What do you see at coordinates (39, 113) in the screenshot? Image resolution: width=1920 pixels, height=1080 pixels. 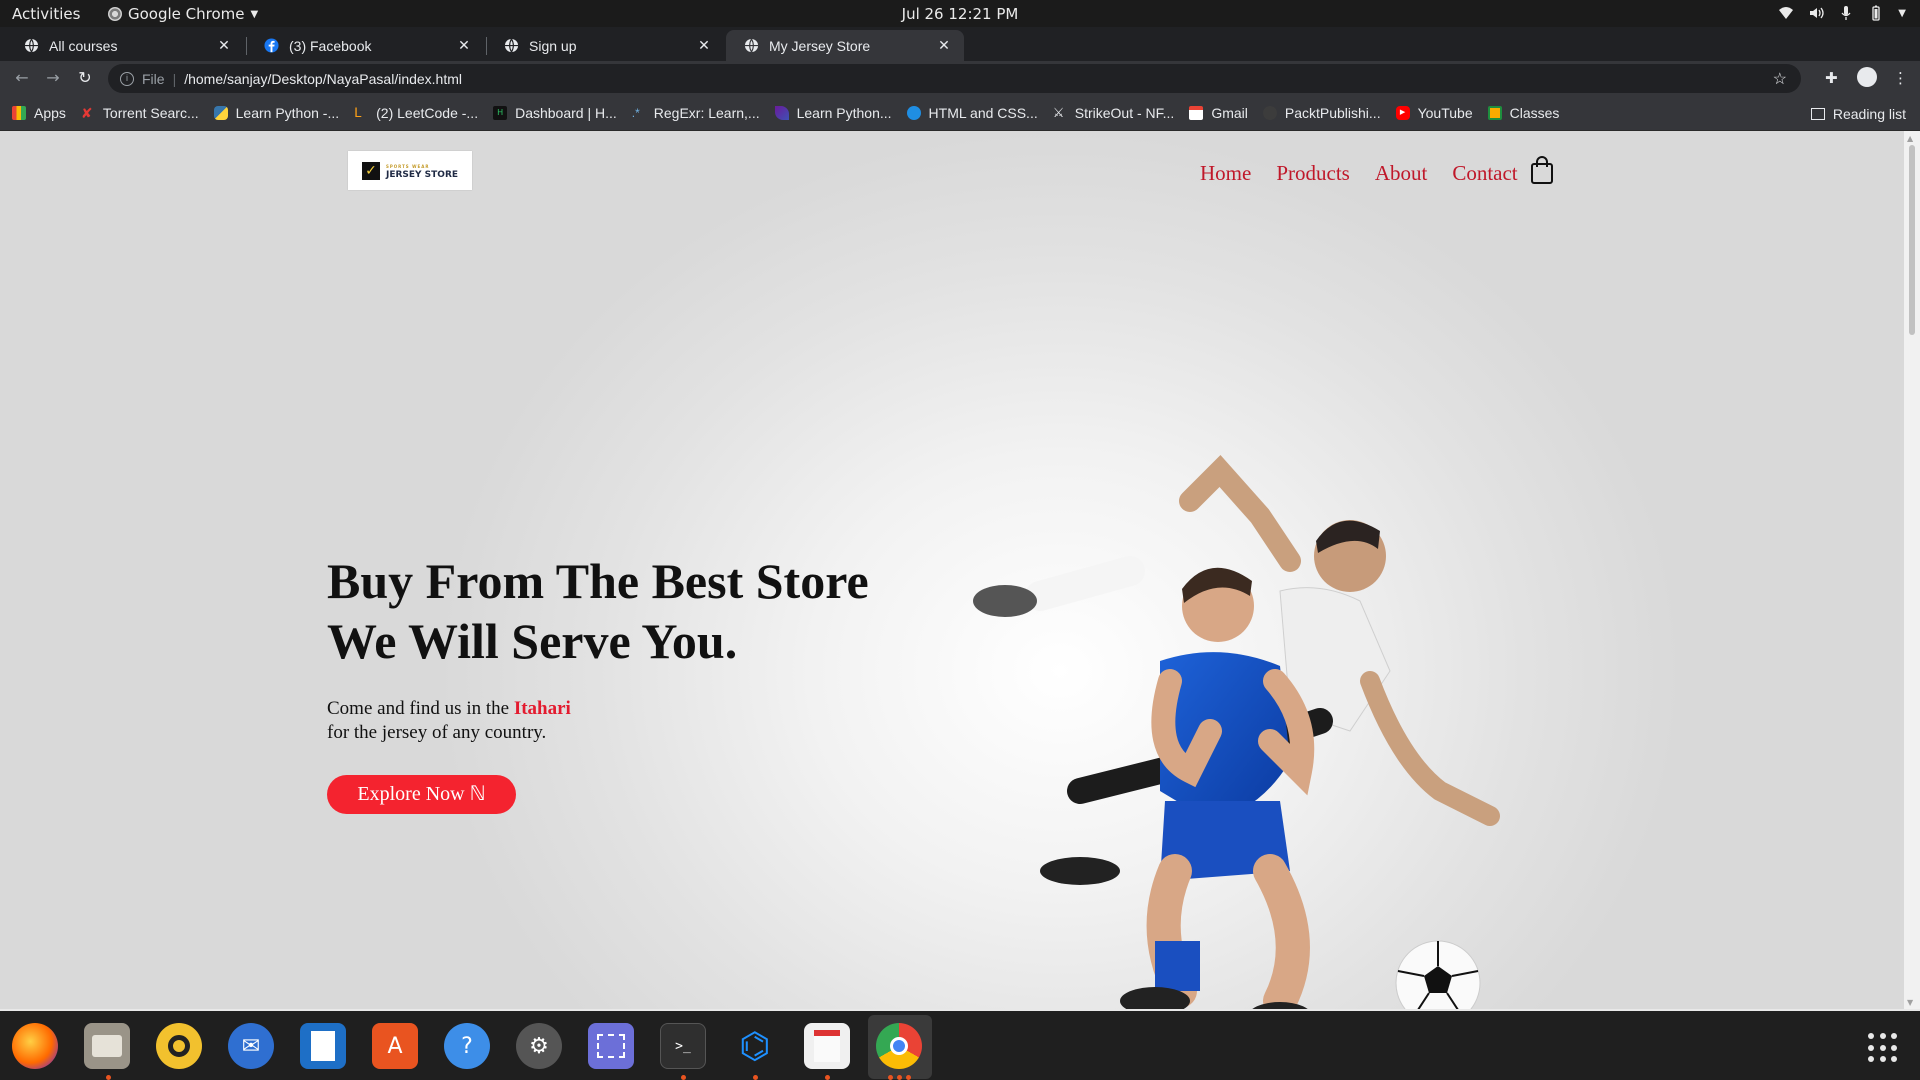 I see `bookmark-apps: Apps` at bounding box center [39, 113].